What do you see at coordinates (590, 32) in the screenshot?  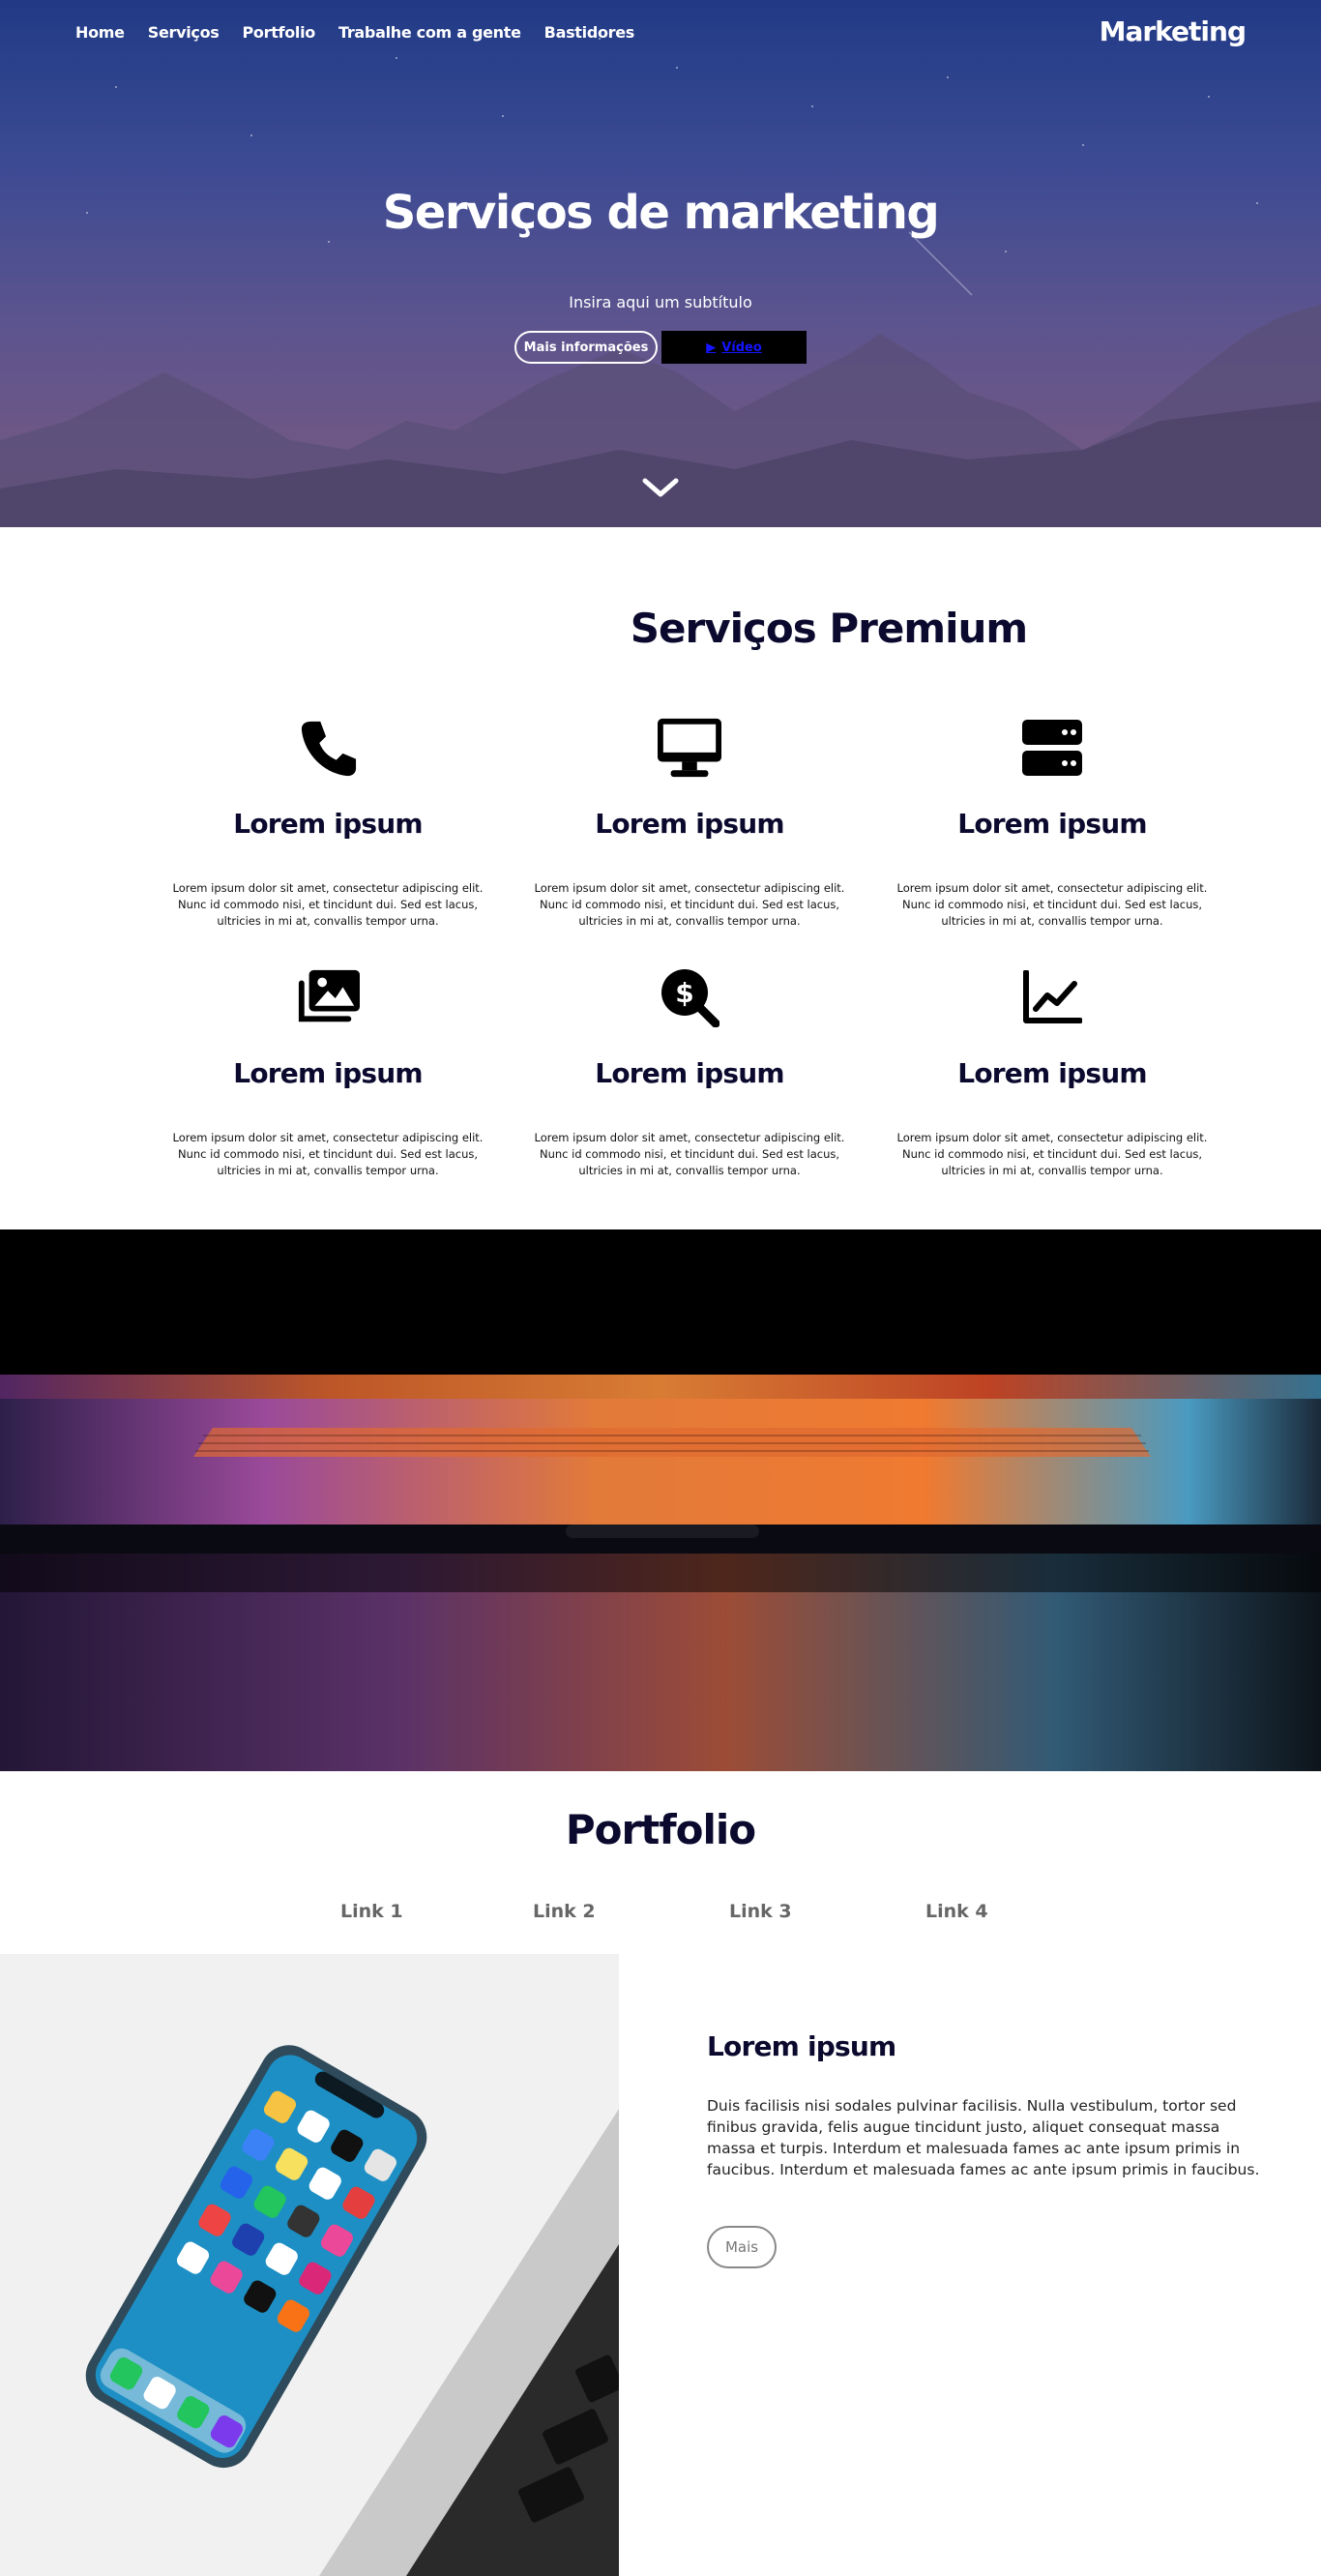 I see `nav-backstage-link: Bastidores` at bounding box center [590, 32].